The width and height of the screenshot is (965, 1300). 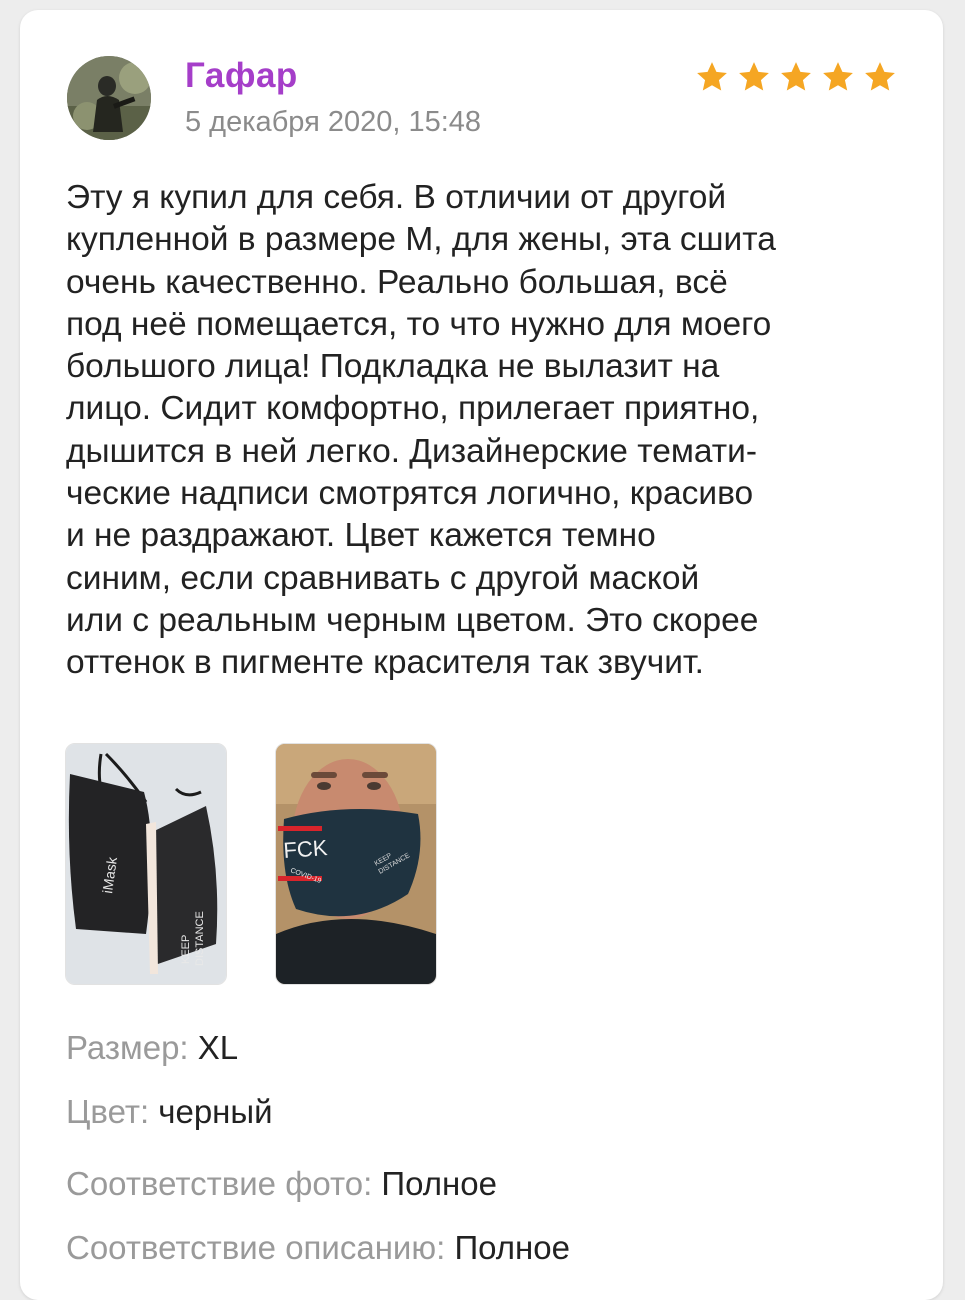 What do you see at coordinates (224, 1183) in the screenshot?
I see `property-label: Соответствие фото:` at bounding box center [224, 1183].